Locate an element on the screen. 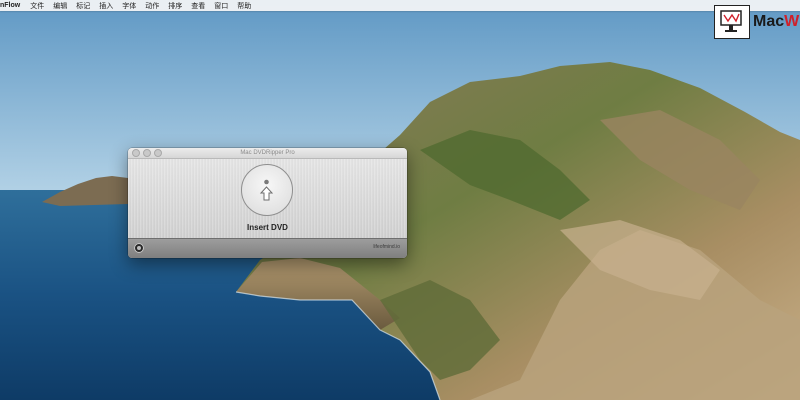 This screenshot has height=400, width=800. menu-item-mark: 标记 is located at coordinates (83, 6).